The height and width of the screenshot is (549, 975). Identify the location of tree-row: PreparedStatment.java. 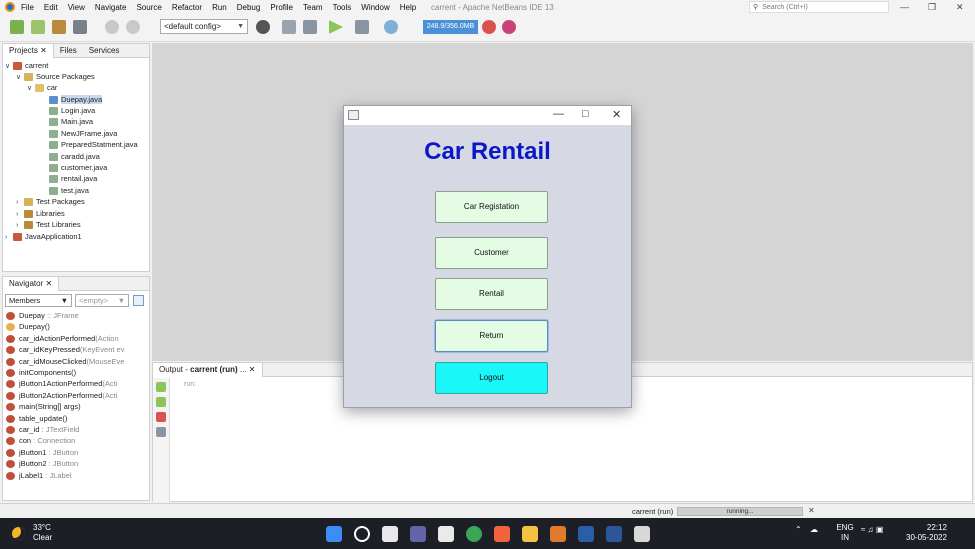
(93, 144).